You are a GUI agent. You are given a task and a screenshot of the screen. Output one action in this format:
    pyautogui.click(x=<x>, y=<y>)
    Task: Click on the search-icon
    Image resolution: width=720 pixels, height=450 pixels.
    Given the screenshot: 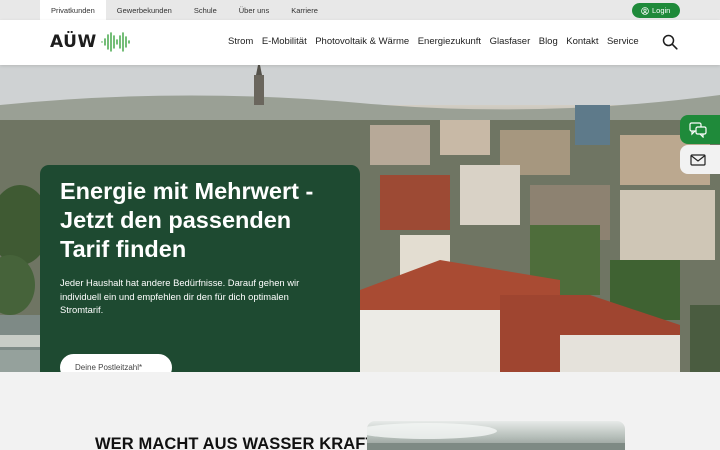 What is the action you would take?
    pyautogui.click(x=670, y=42)
    